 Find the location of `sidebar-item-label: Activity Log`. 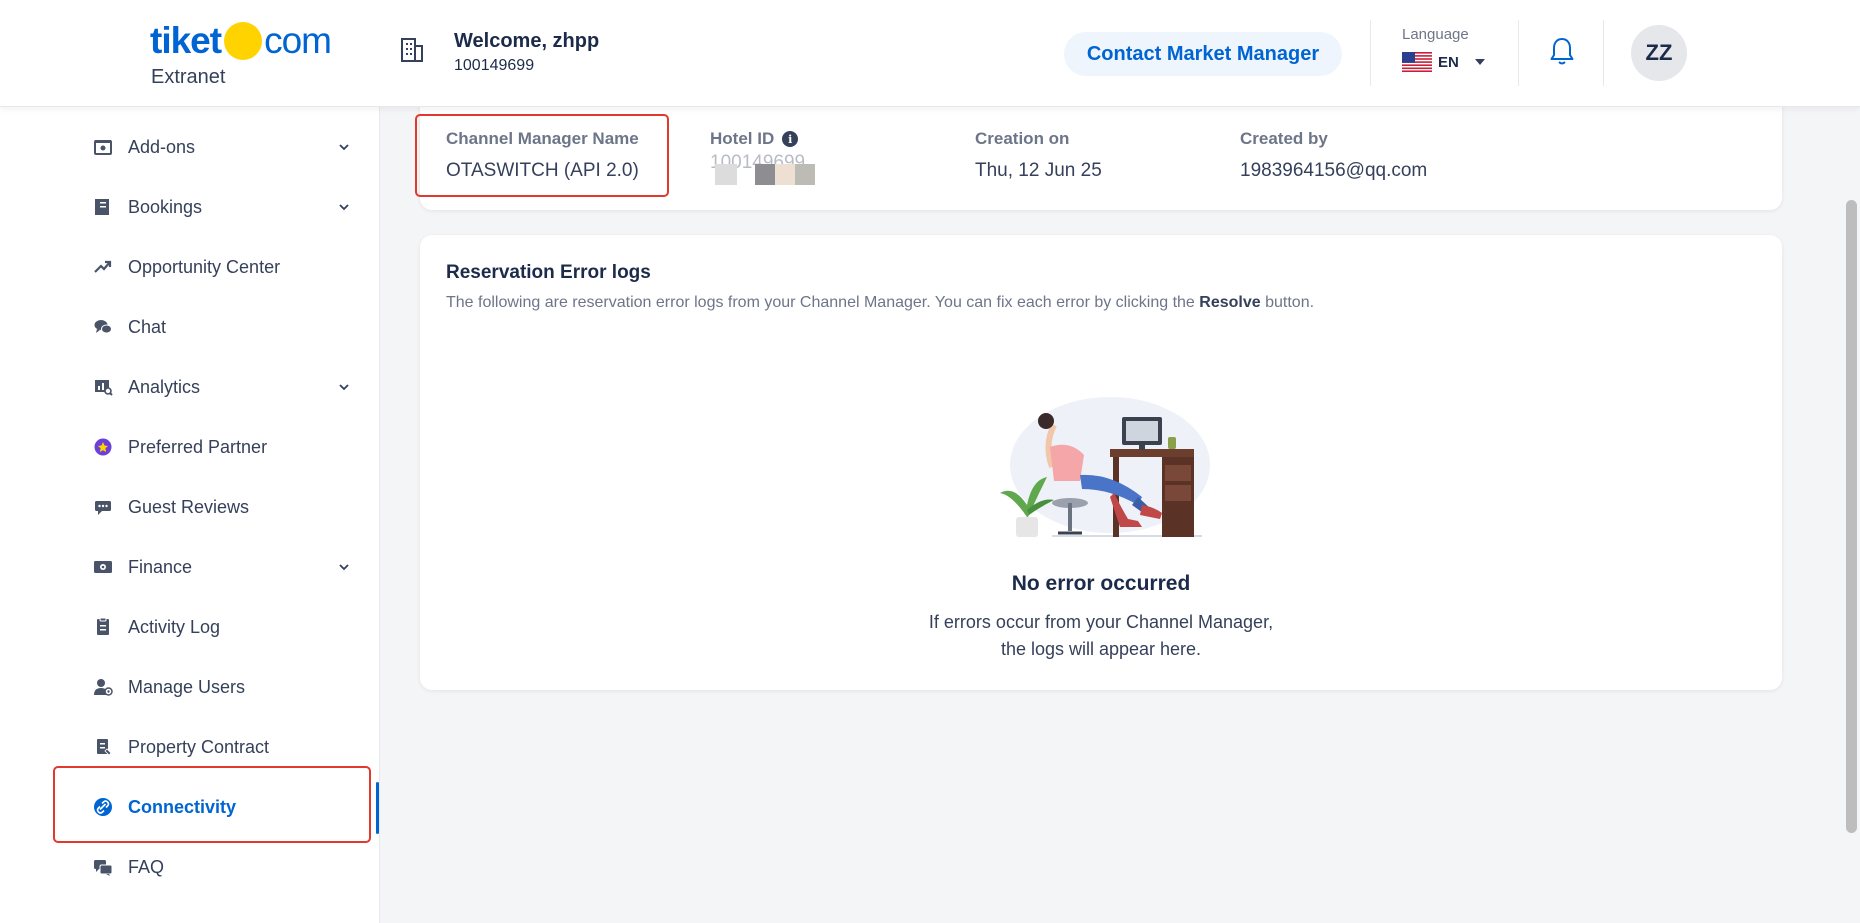

sidebar-item-label: Activity Log is located at coordinates (174, 626).